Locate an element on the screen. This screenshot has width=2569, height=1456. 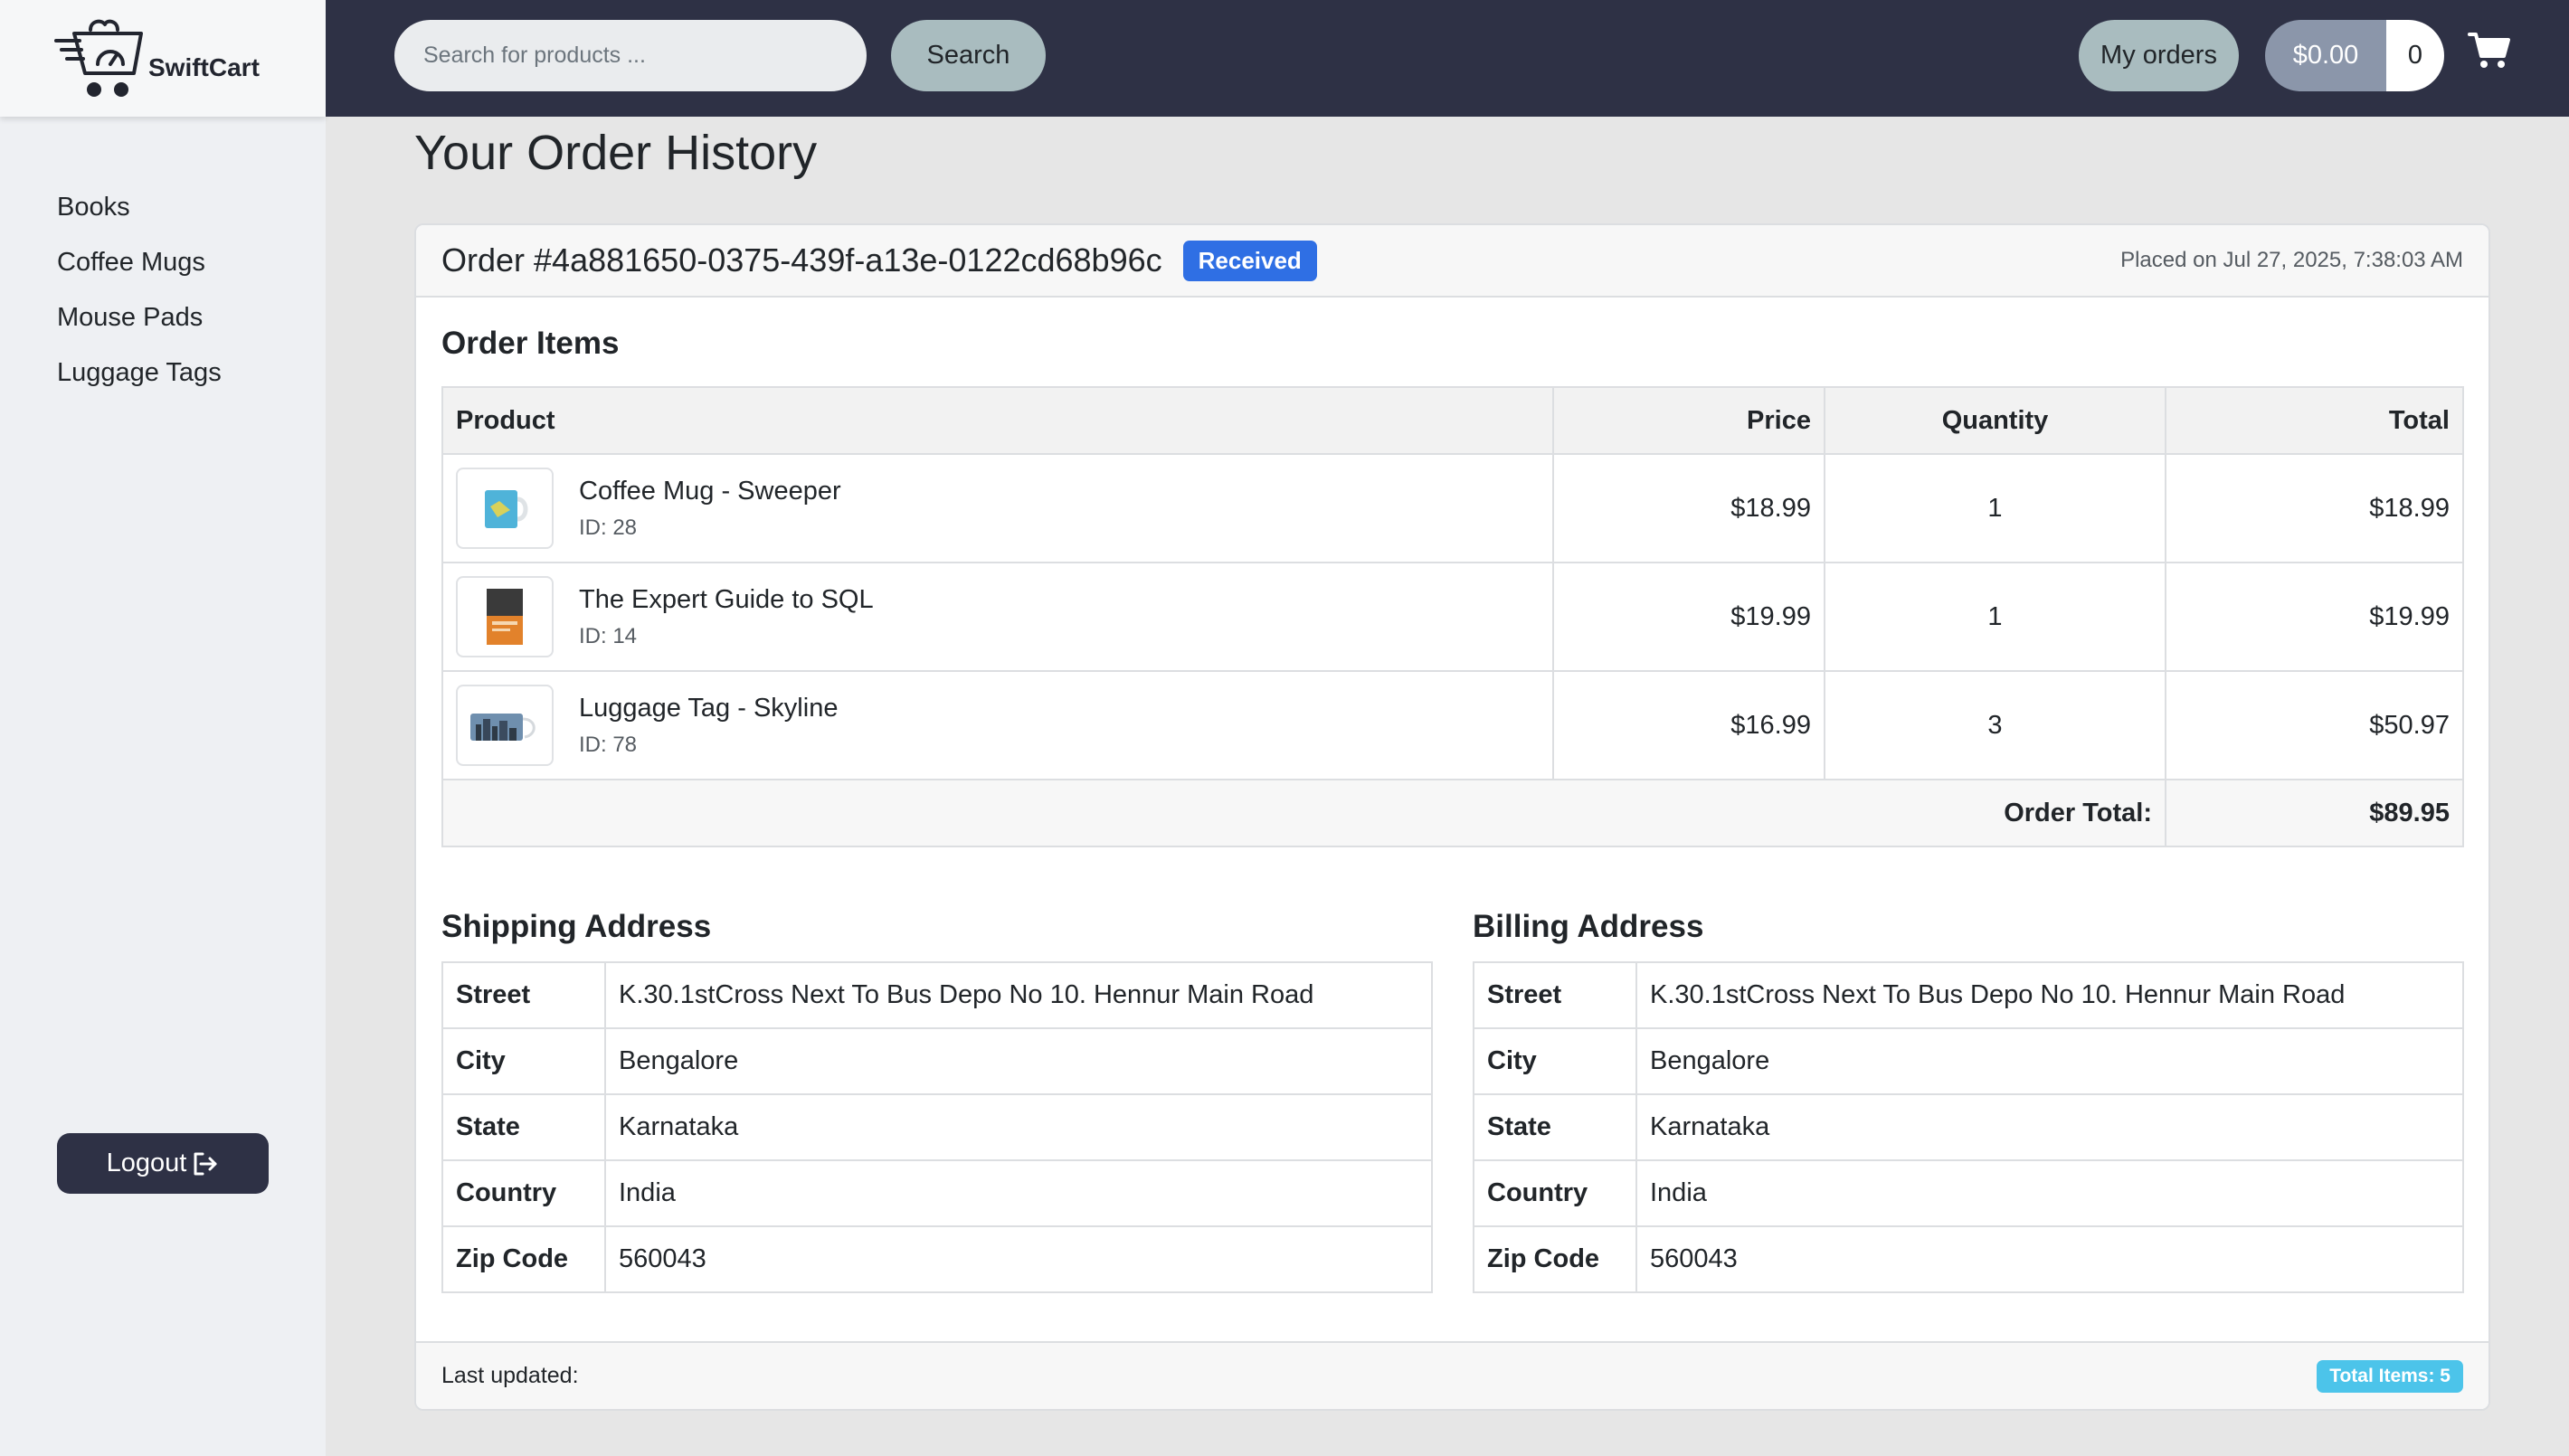
order-total-row: Order Total: $89.95 is located at coordinates (1453, 813).